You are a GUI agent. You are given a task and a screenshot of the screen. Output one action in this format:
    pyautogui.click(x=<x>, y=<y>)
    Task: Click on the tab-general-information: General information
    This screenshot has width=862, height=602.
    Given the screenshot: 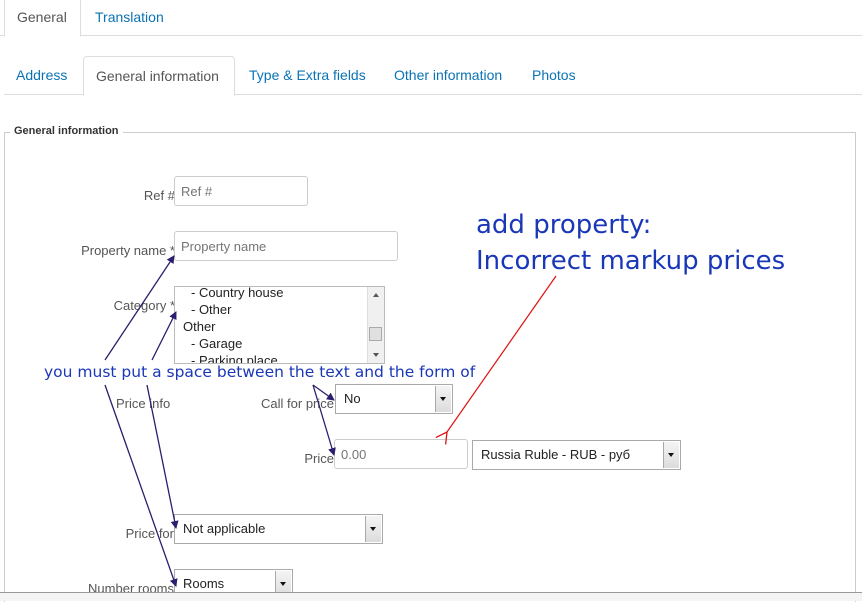 What is the action you would take?
    pyautogui.click(x=159, y=76)
    